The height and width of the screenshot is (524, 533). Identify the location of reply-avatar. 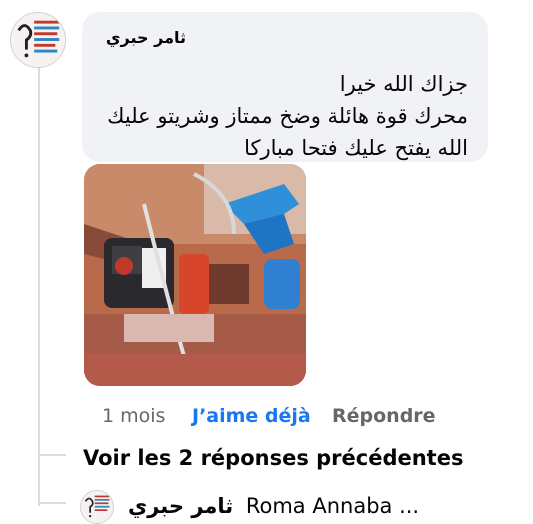
(97, 507).